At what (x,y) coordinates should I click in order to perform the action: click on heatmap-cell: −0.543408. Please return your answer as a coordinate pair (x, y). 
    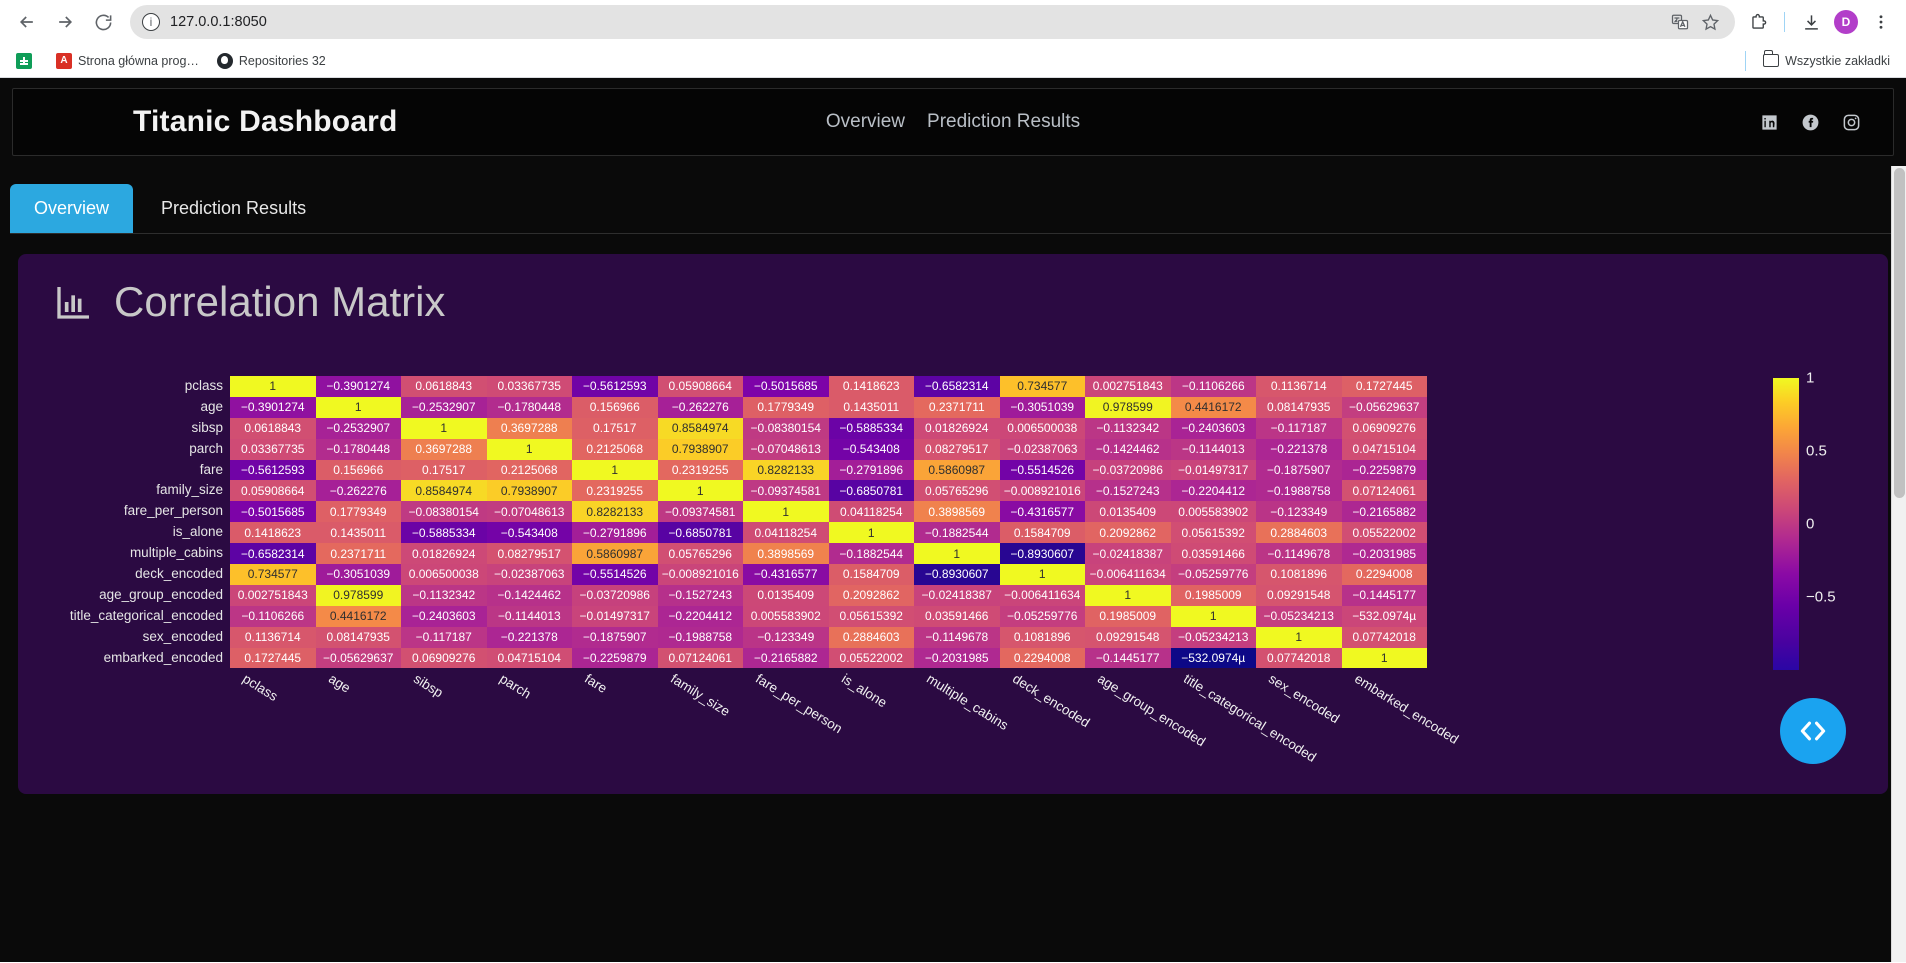
    Looking at the image, I should click on (871, 449).